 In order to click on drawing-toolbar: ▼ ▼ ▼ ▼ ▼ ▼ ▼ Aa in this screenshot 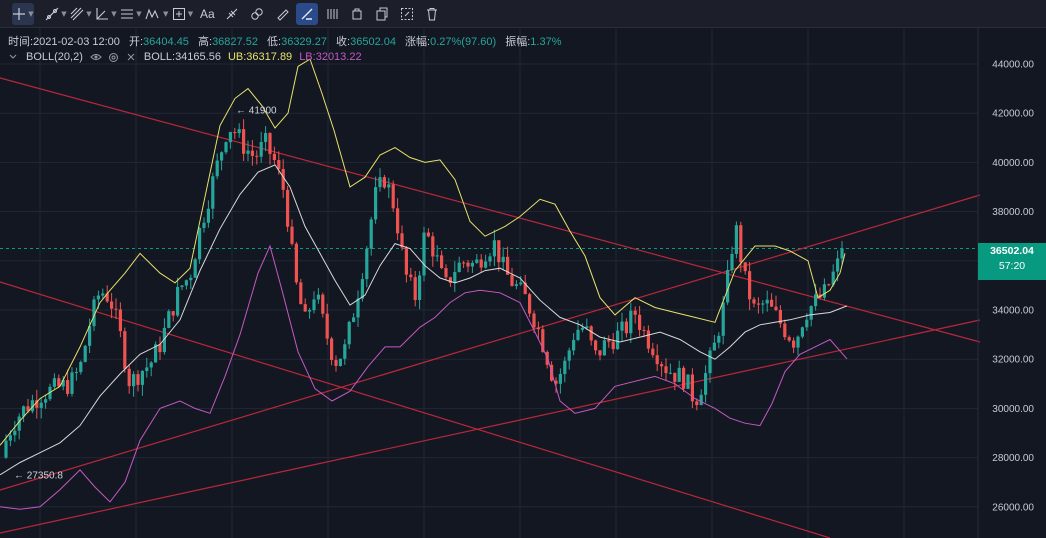, I will do `click(523, 14)`.